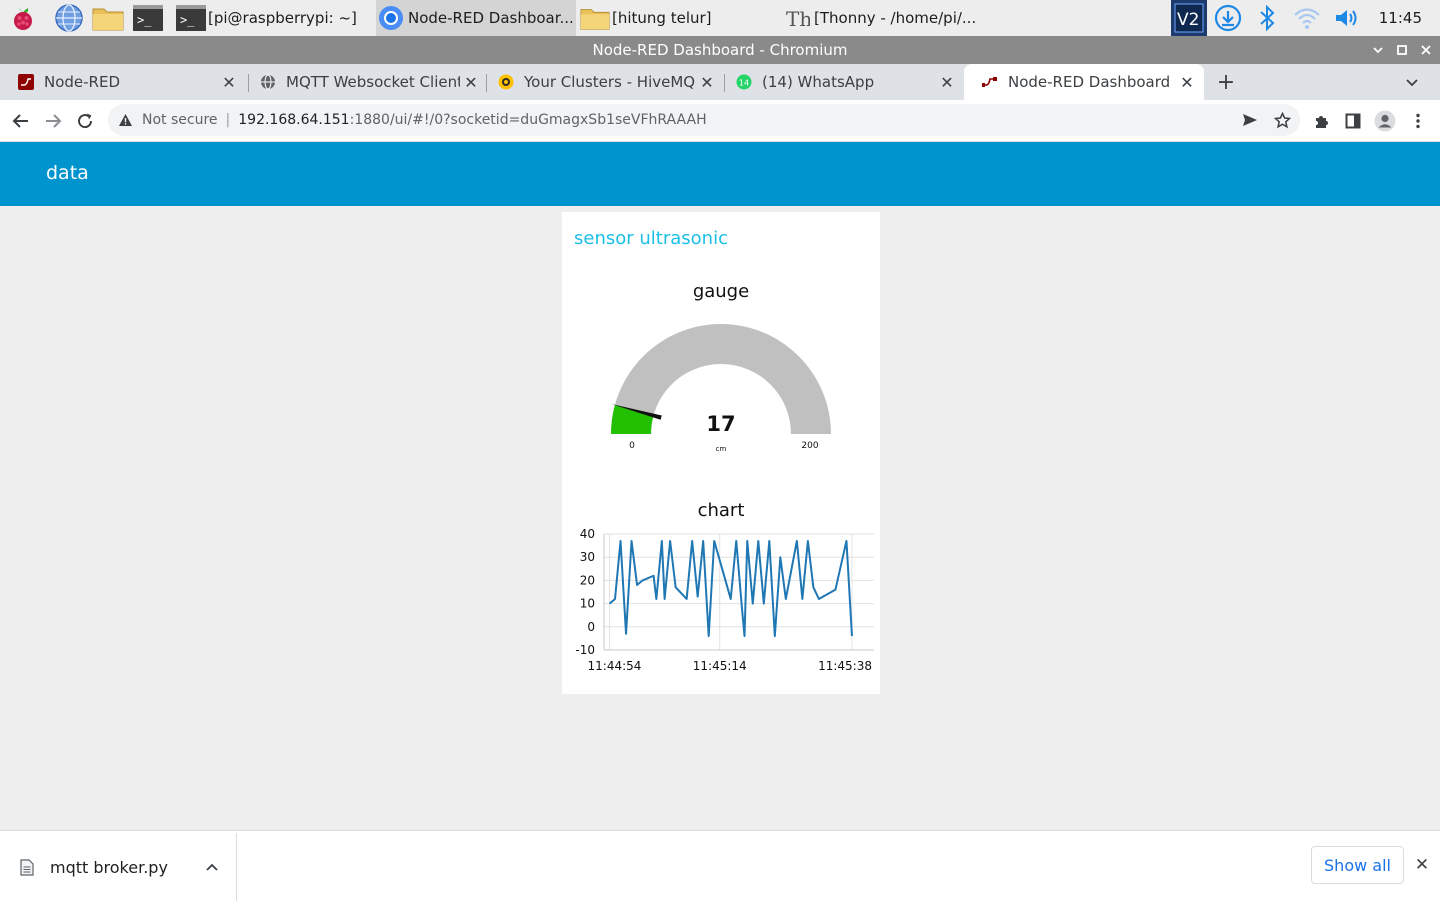  What do you see at coordinates (1226, 82) in the screenshot?
I see `new-tab-icon: +` at bounding box center [1226, 82].